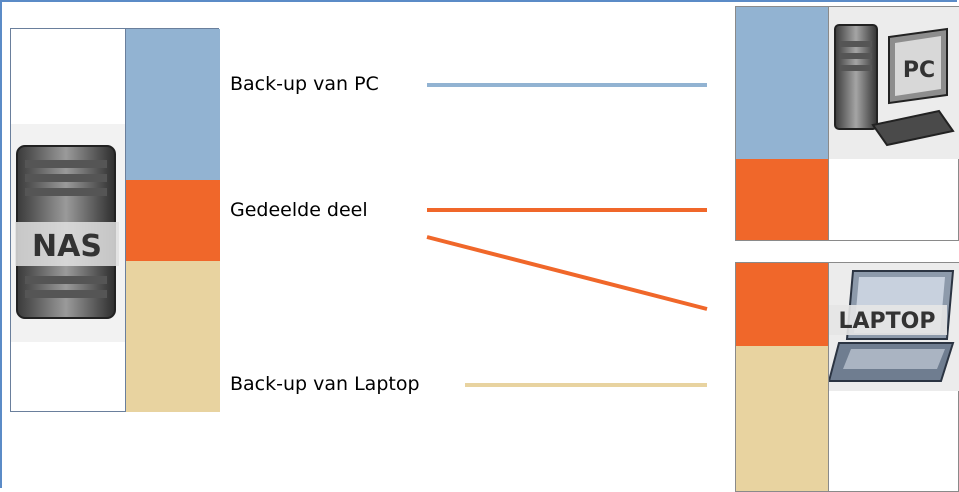  Describe the element at coordinates (299, 210) in the screenshot. I see `shared-label: Gedeelde deel` at that location.